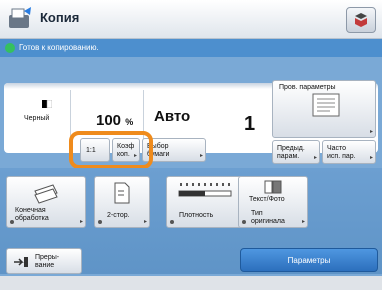 The image size is (382, 290). I want to click on duplex-icon, so click(122, 193).